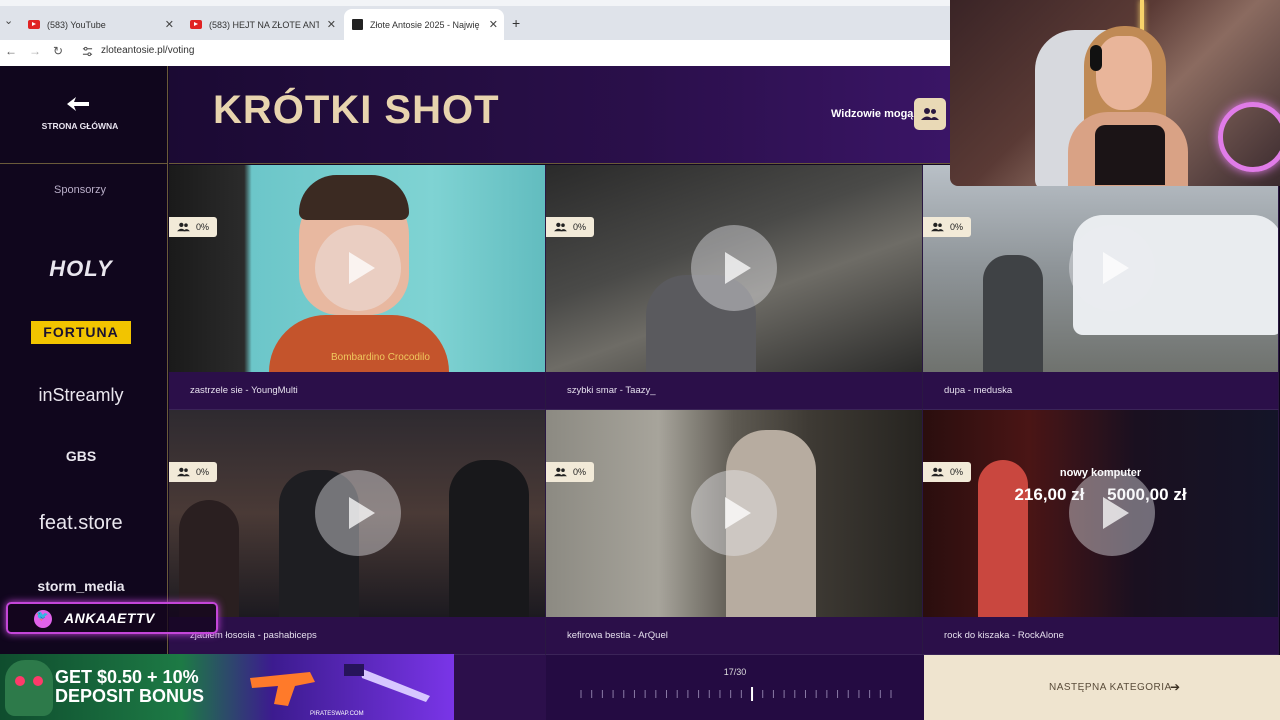 The image size is (1280, 720). I want to click on nominee-caption: zastrzele sie - YoungMulti, so click(357, 390).